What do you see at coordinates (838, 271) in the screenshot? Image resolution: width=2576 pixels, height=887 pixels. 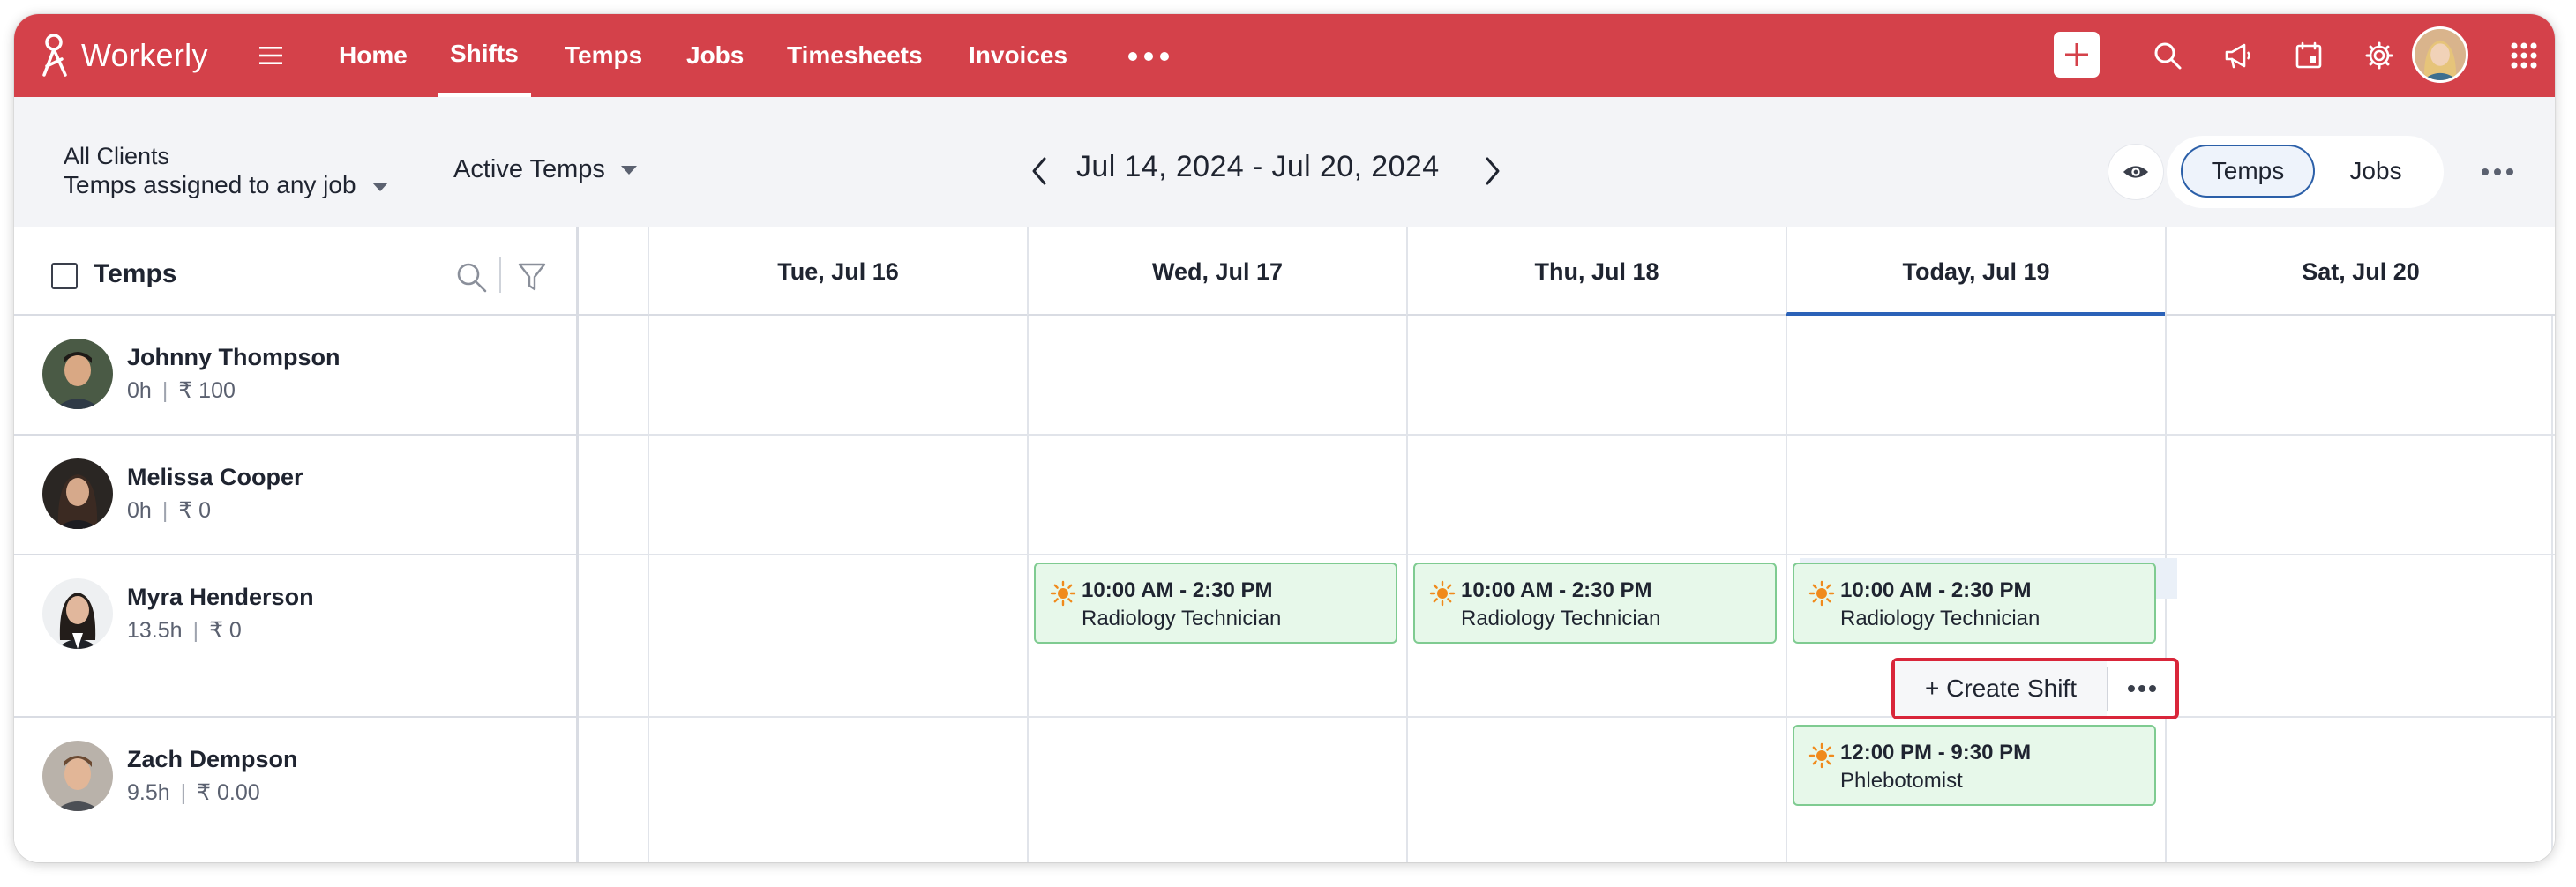 I see `day-header: Tue, Jul 16` at bounding box center [838, 271].